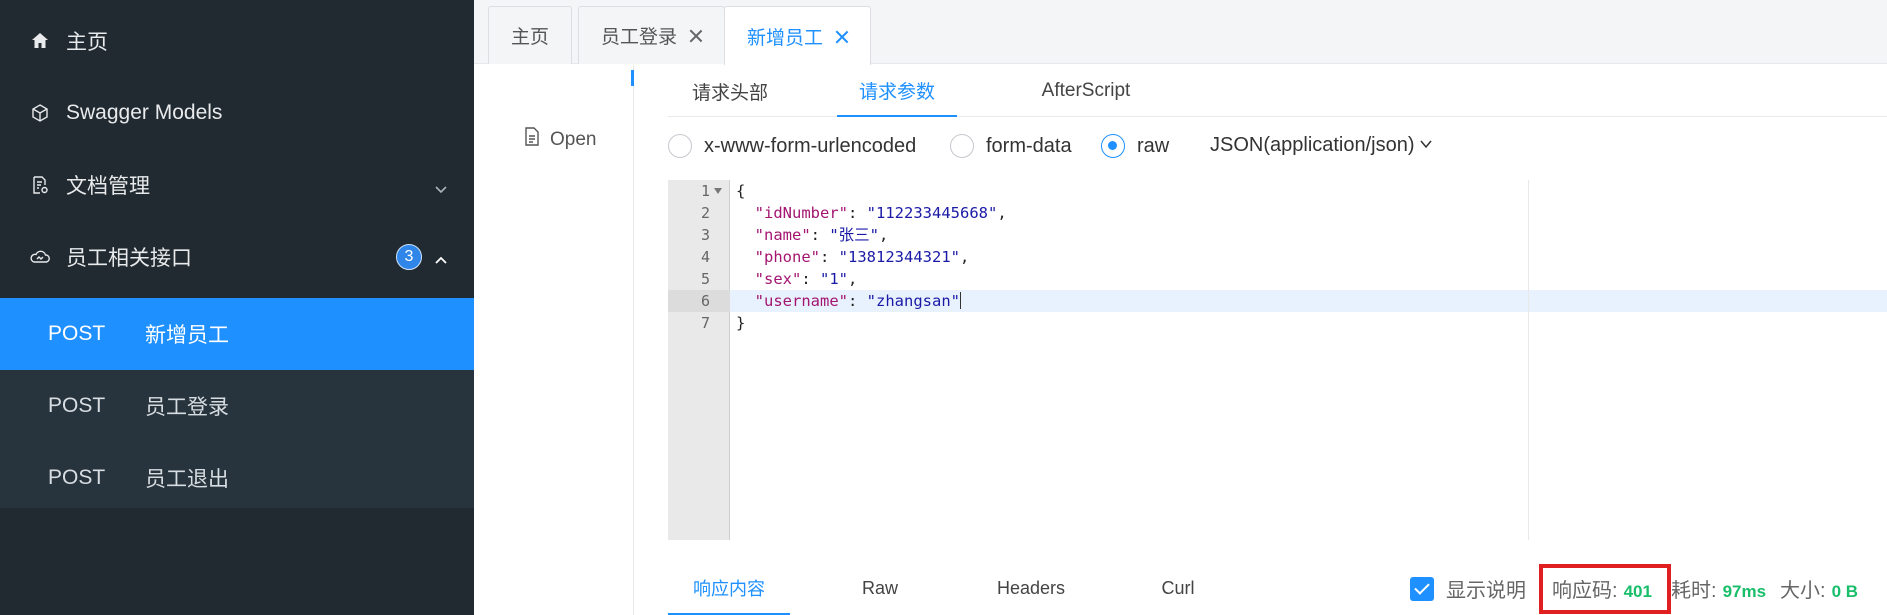 Image resolution: width=1887 pixels, height=615 pixels. What do you see at coordinates (1153, 145) in the screenshot?
I see `radio-label: raw` at bounding box center [1153, 145].